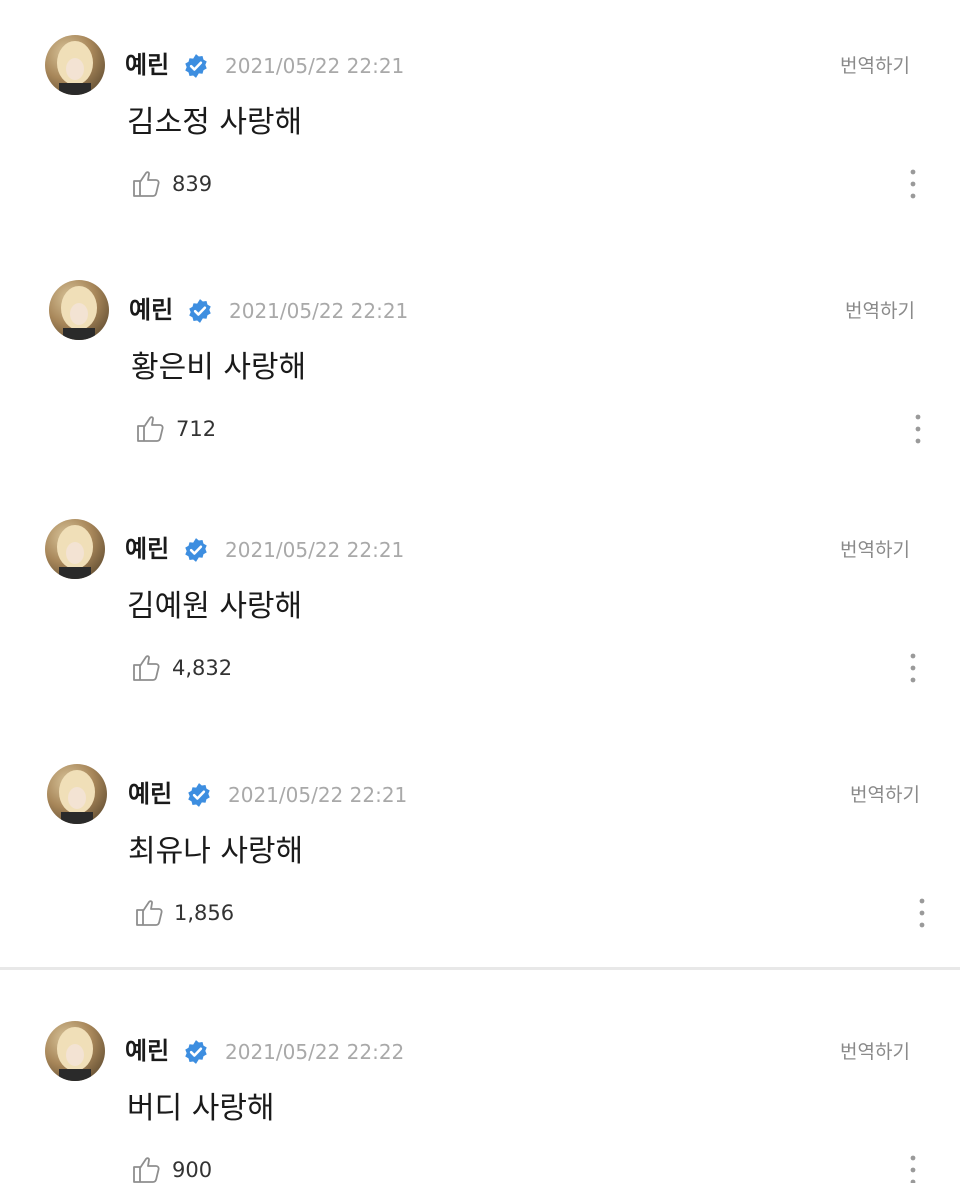 This screenshot has width=960, height=1200. What do you see at coordinates (315, 1052) in the screenshot?
I see `comment-date: 2021/05/22 22:22` at bounding box center [315, 1052].